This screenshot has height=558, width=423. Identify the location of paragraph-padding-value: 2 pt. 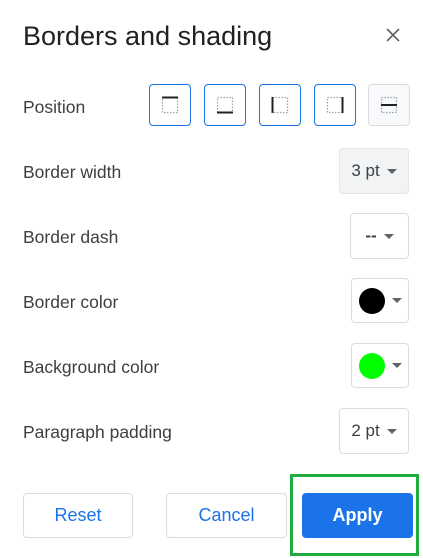
(365, 430).